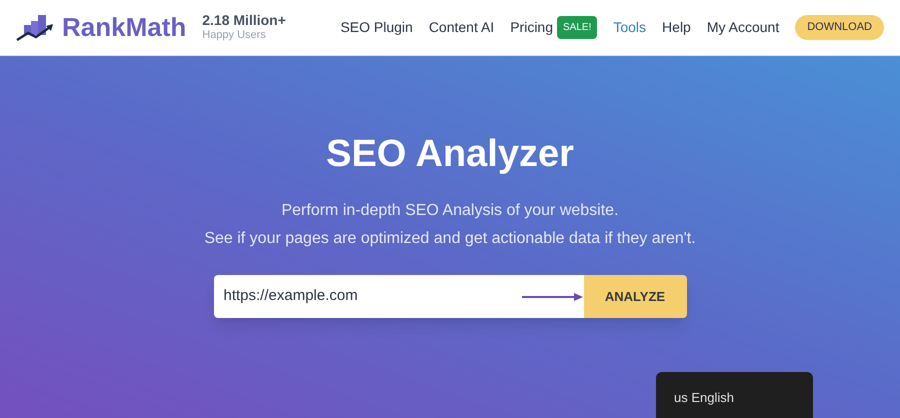 This screenshot has height=418, width=900. I want to click on nav-link: Content AI, so click(461, 27).